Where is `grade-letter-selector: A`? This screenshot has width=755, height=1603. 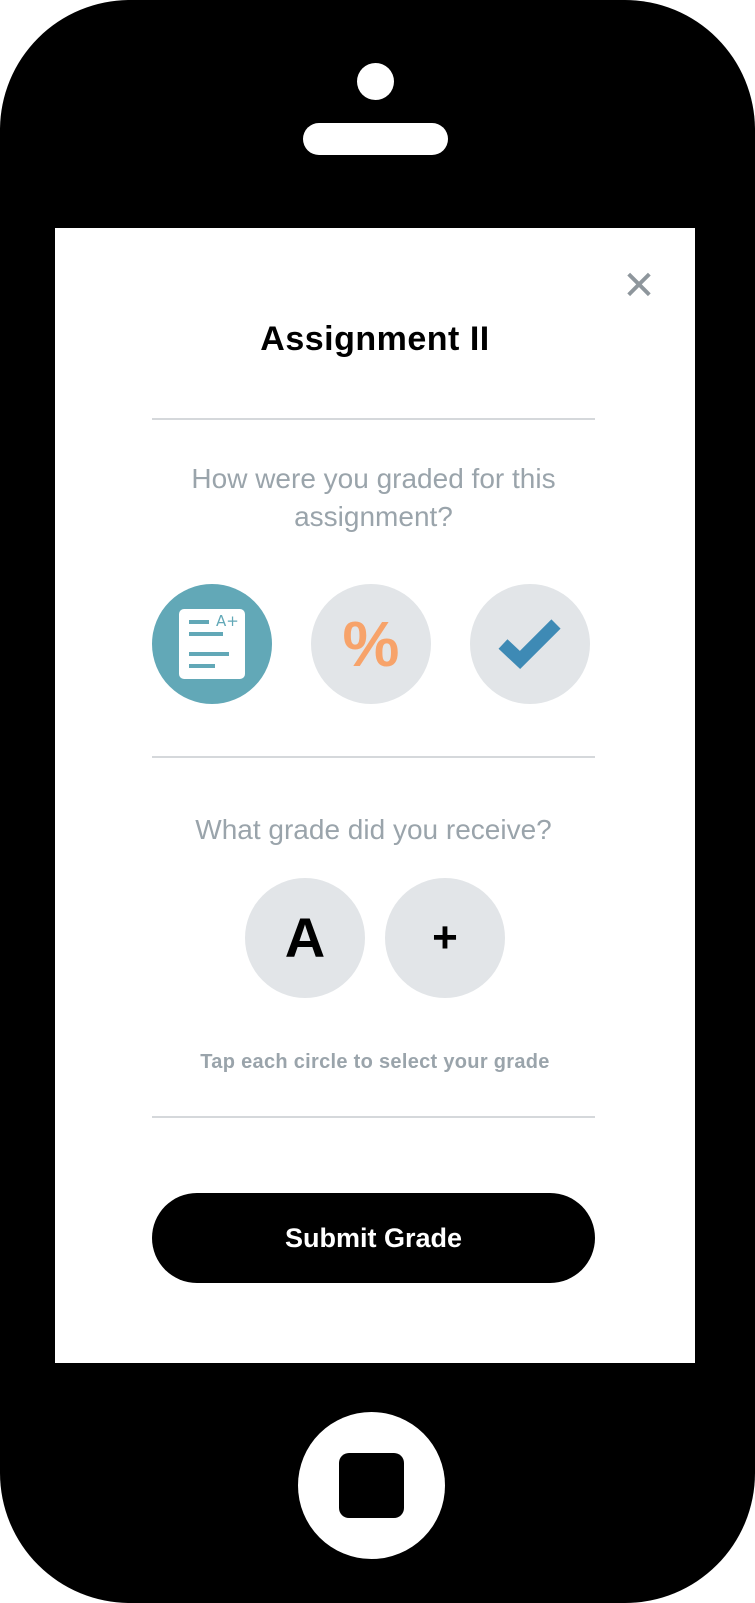 grade-letter-selector: A is located at coordinates (305, 938).